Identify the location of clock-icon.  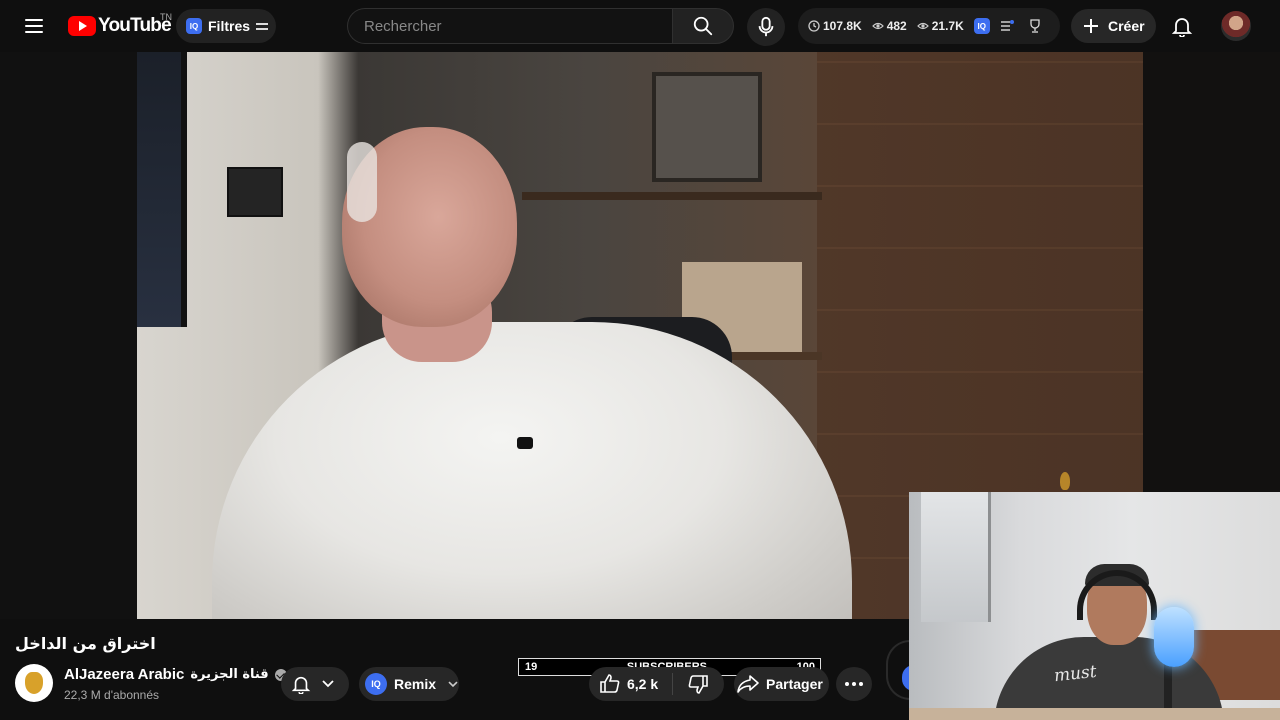
(814, 26).